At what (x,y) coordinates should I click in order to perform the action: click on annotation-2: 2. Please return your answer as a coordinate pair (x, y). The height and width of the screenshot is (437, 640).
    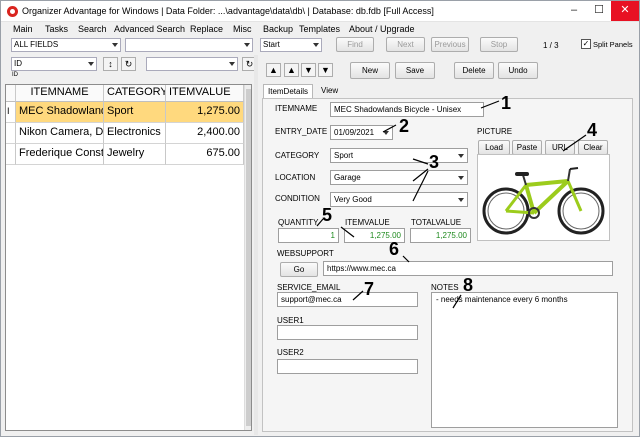
    Looking at the image, I should click on (404, 126).